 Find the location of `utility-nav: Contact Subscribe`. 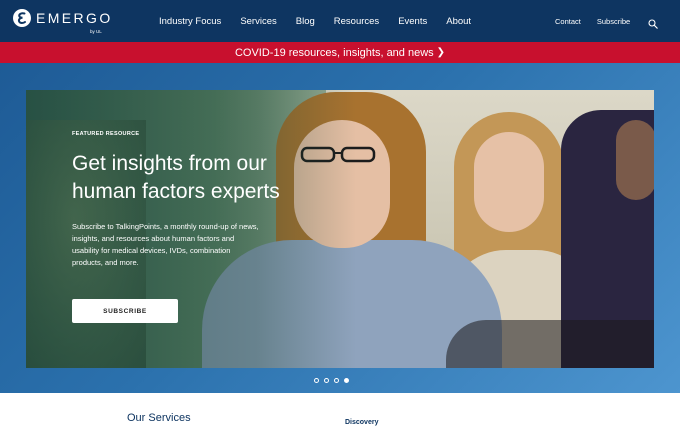

utility-nav: Contact Subscribe is located at coordinates (600, 21).